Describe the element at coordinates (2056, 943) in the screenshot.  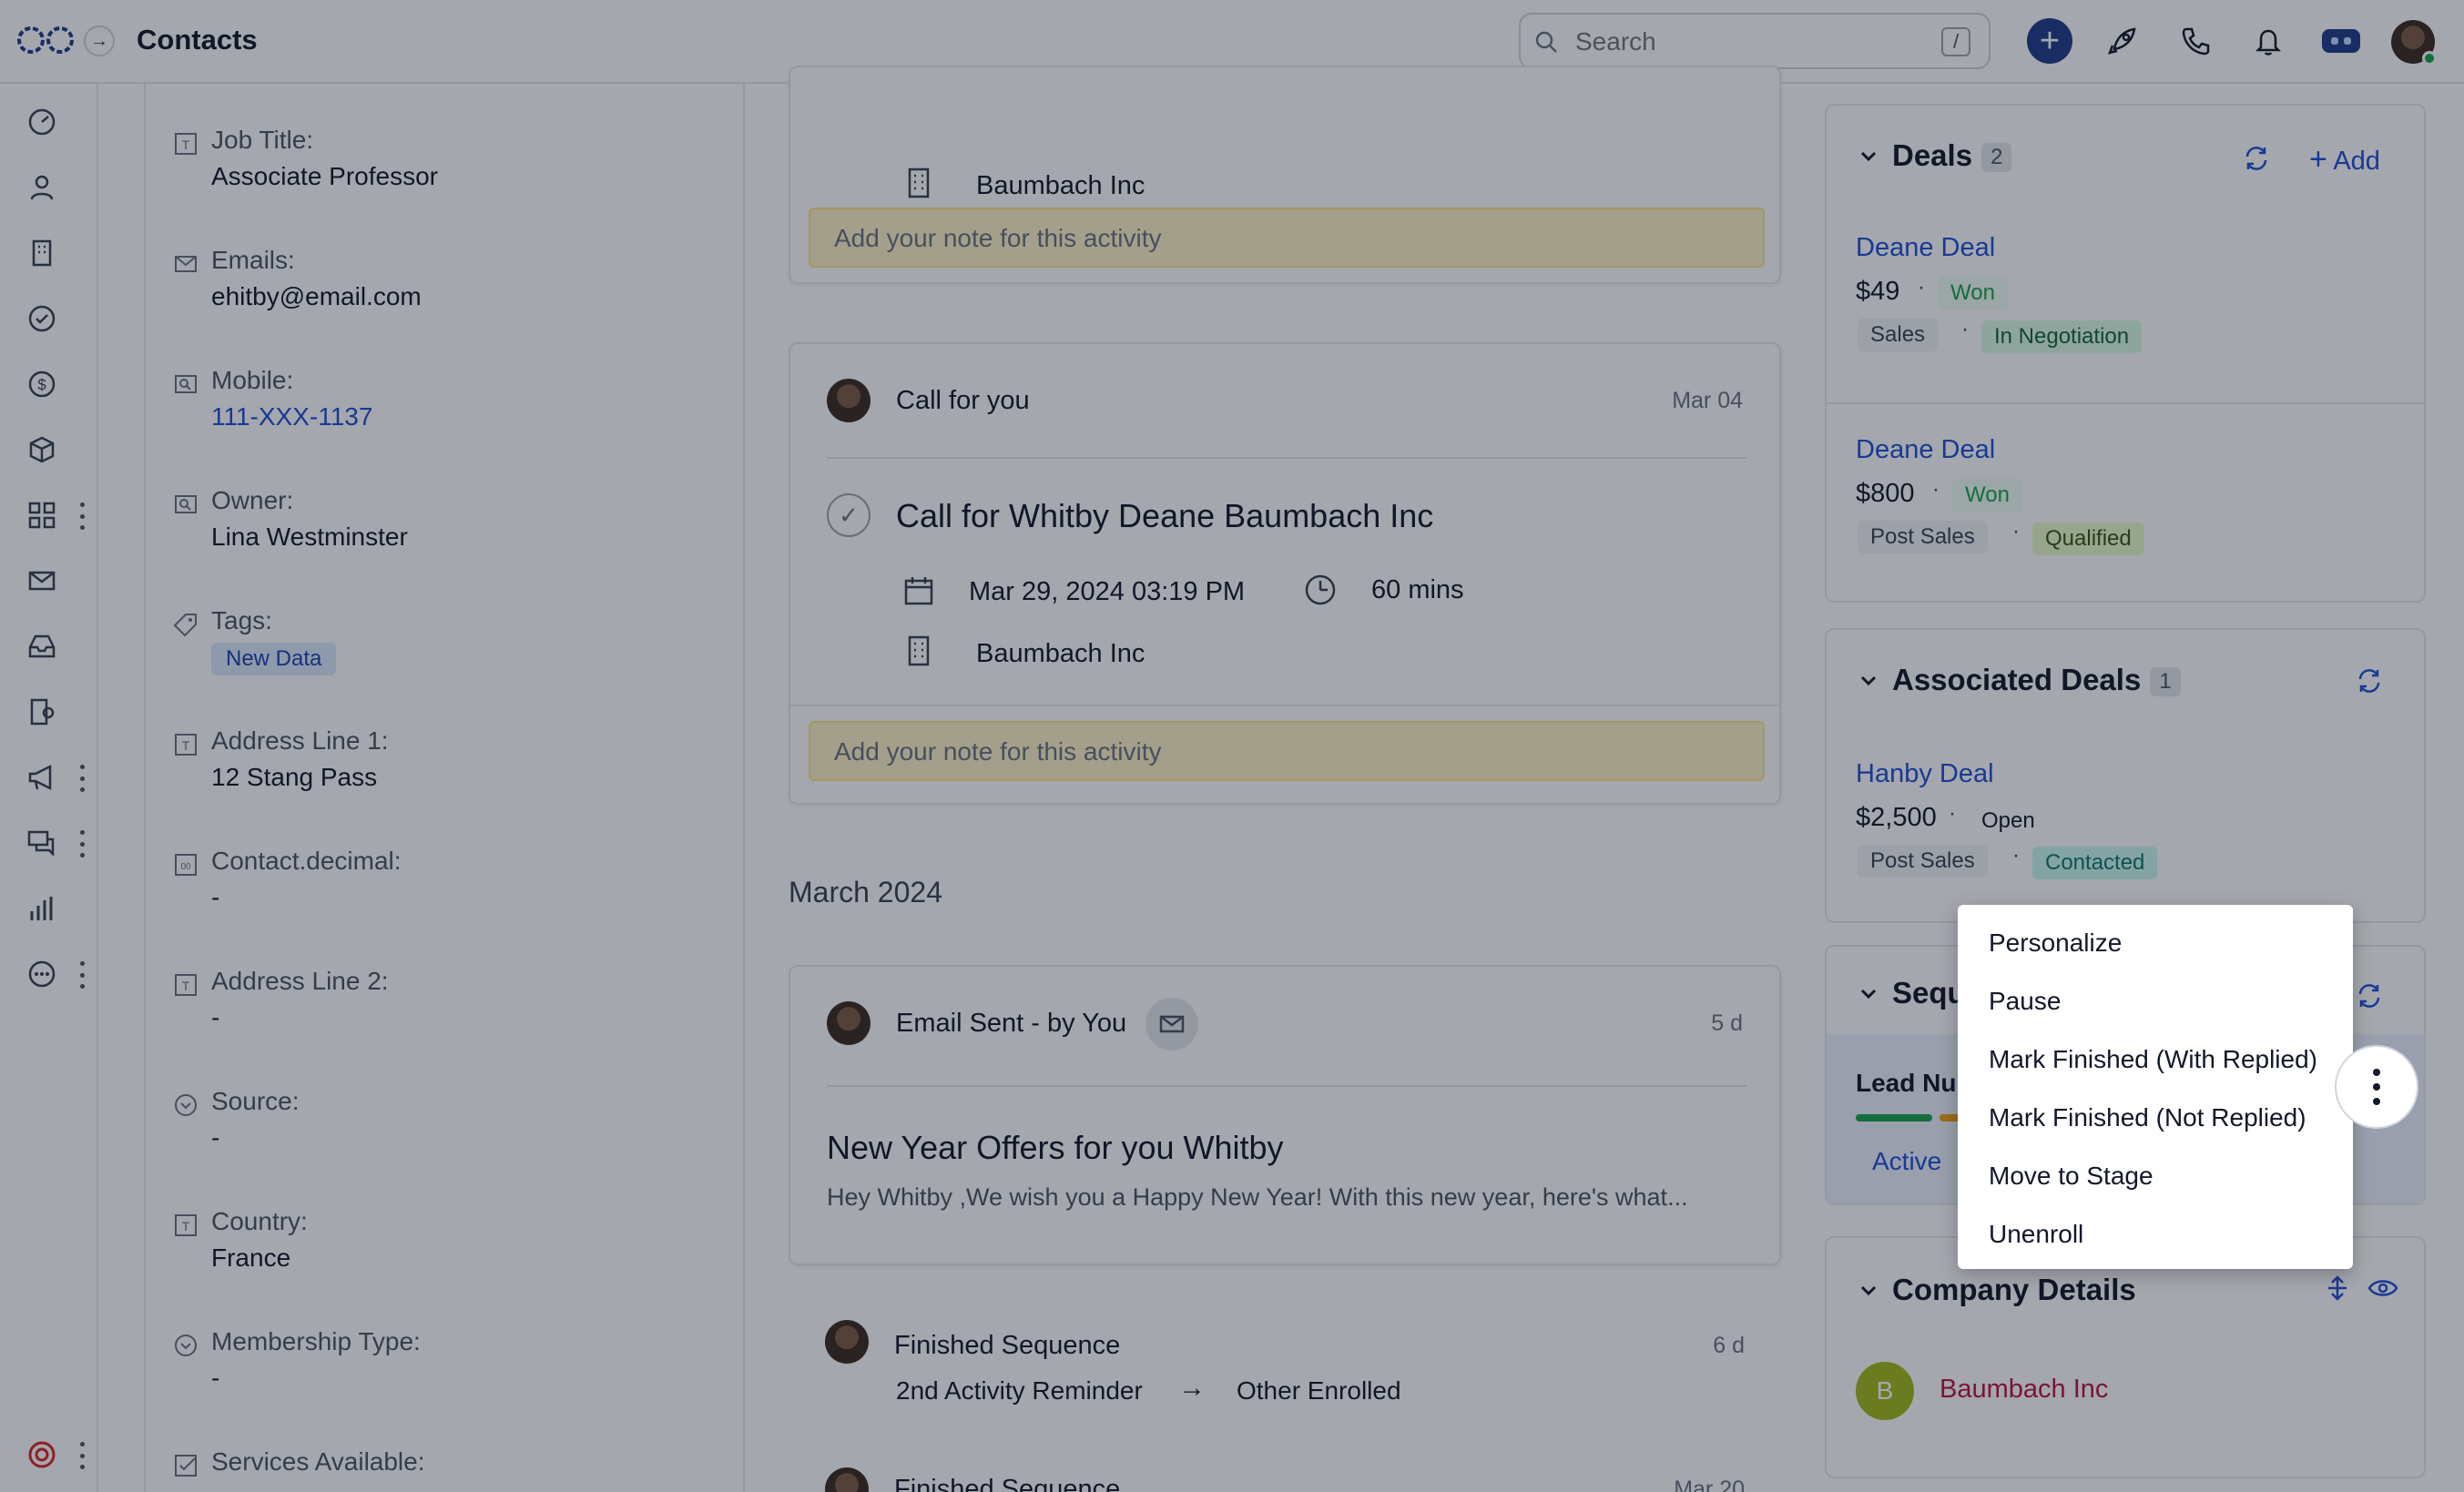
I see `menu-item-personalize: Personalize` at that location.